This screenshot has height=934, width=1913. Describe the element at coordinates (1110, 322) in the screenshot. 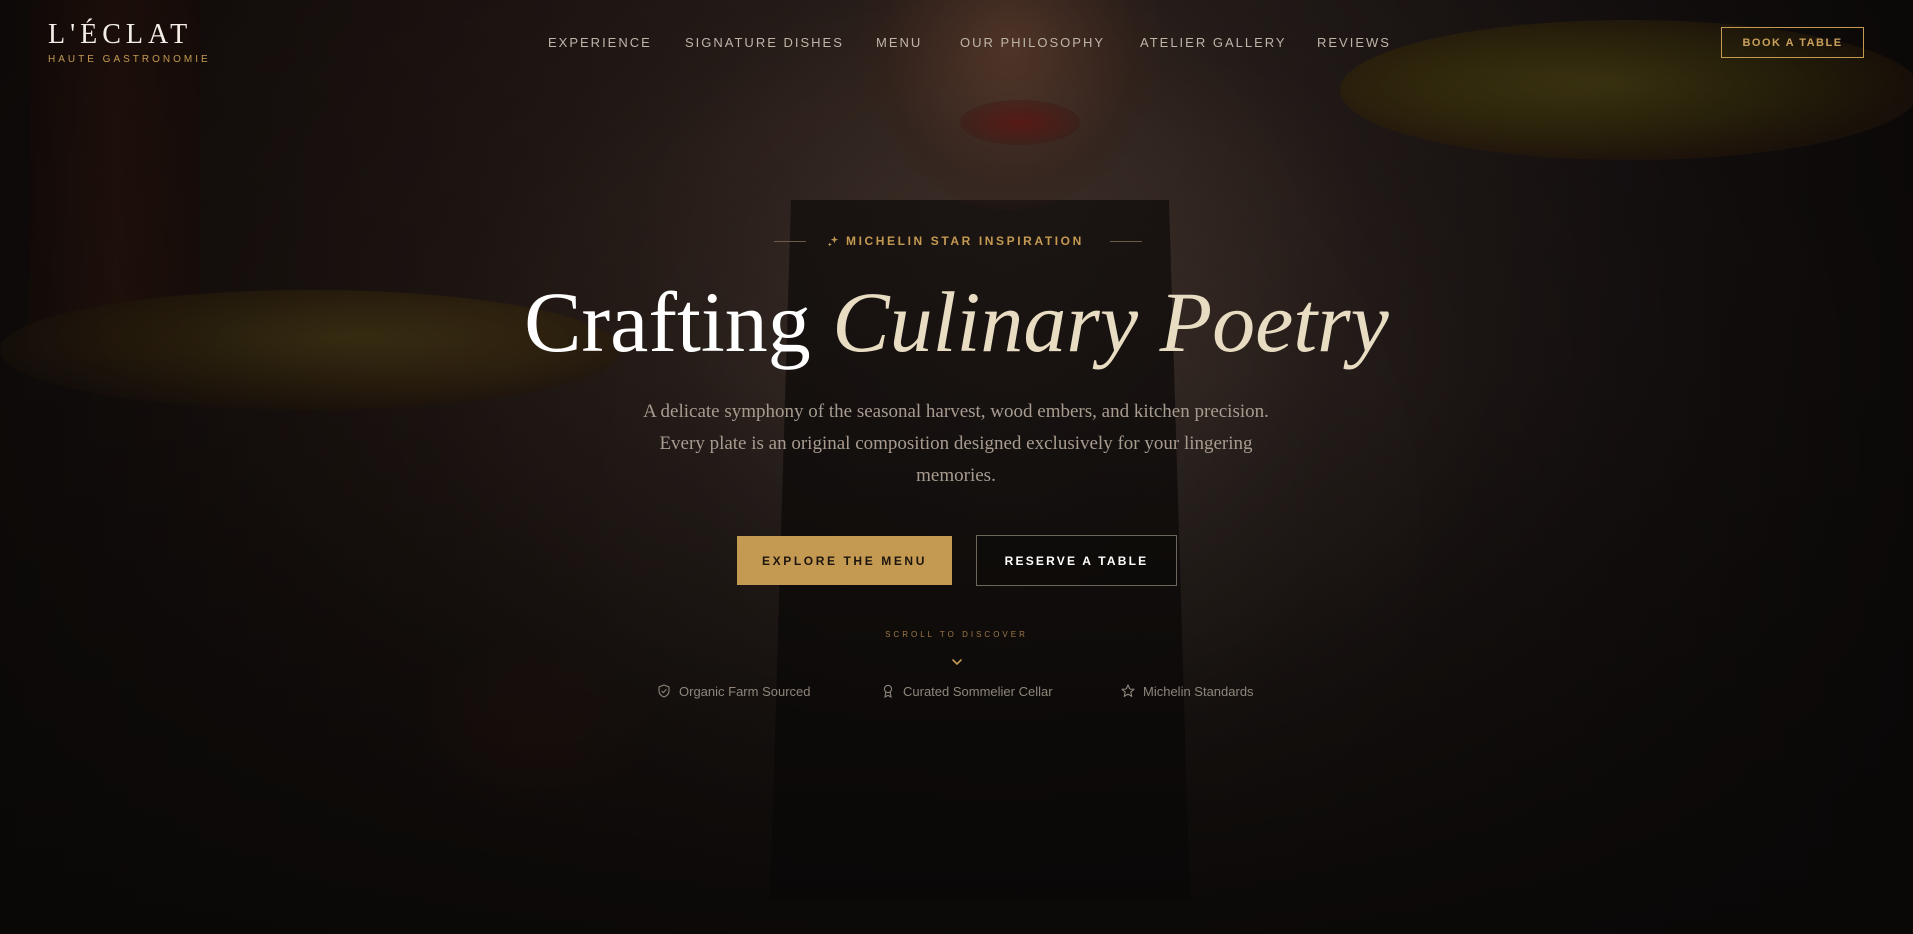

I see `headline-accent: Culinary Poetry` at that location.